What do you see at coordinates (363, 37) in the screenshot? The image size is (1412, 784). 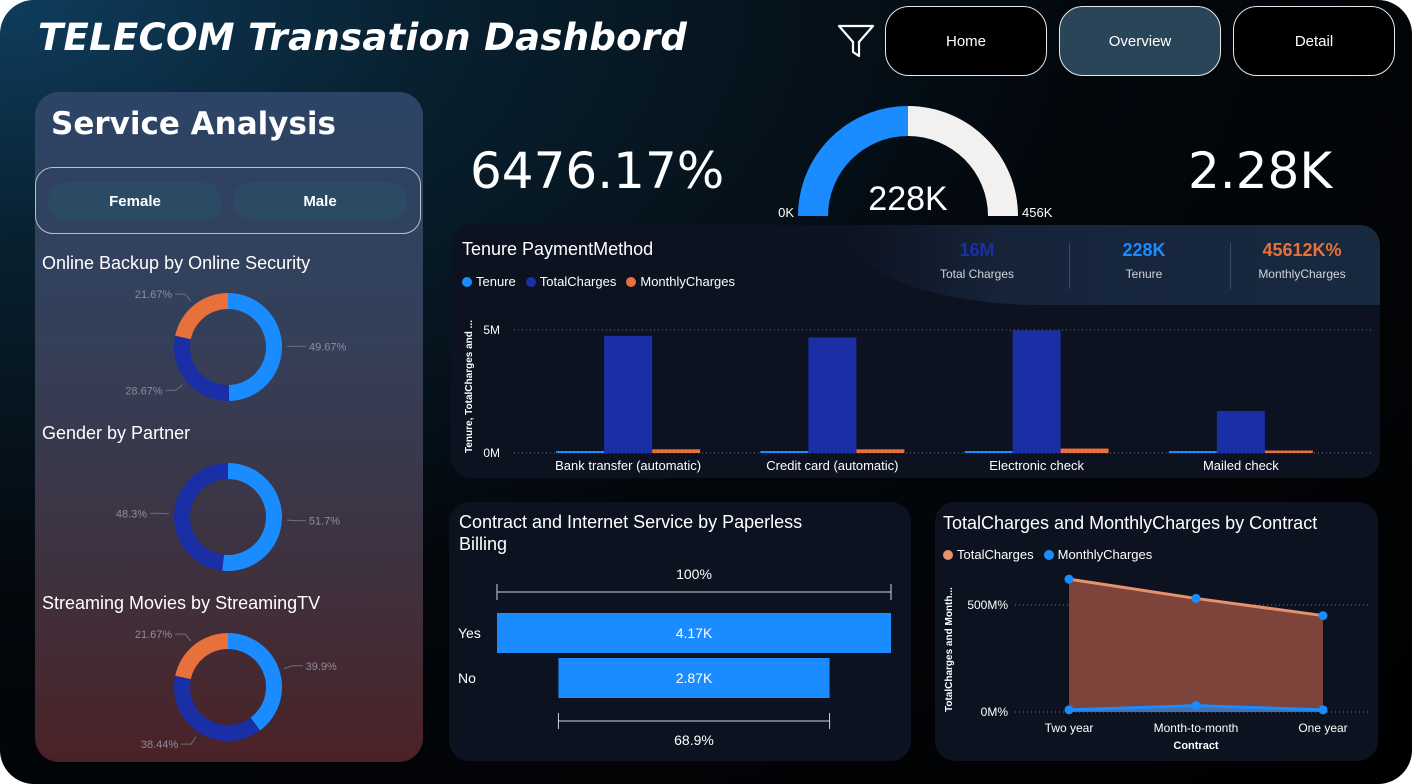 I see `dashboard-title: TELECOM Transation Dashbord` at bounding box center [363, 37].